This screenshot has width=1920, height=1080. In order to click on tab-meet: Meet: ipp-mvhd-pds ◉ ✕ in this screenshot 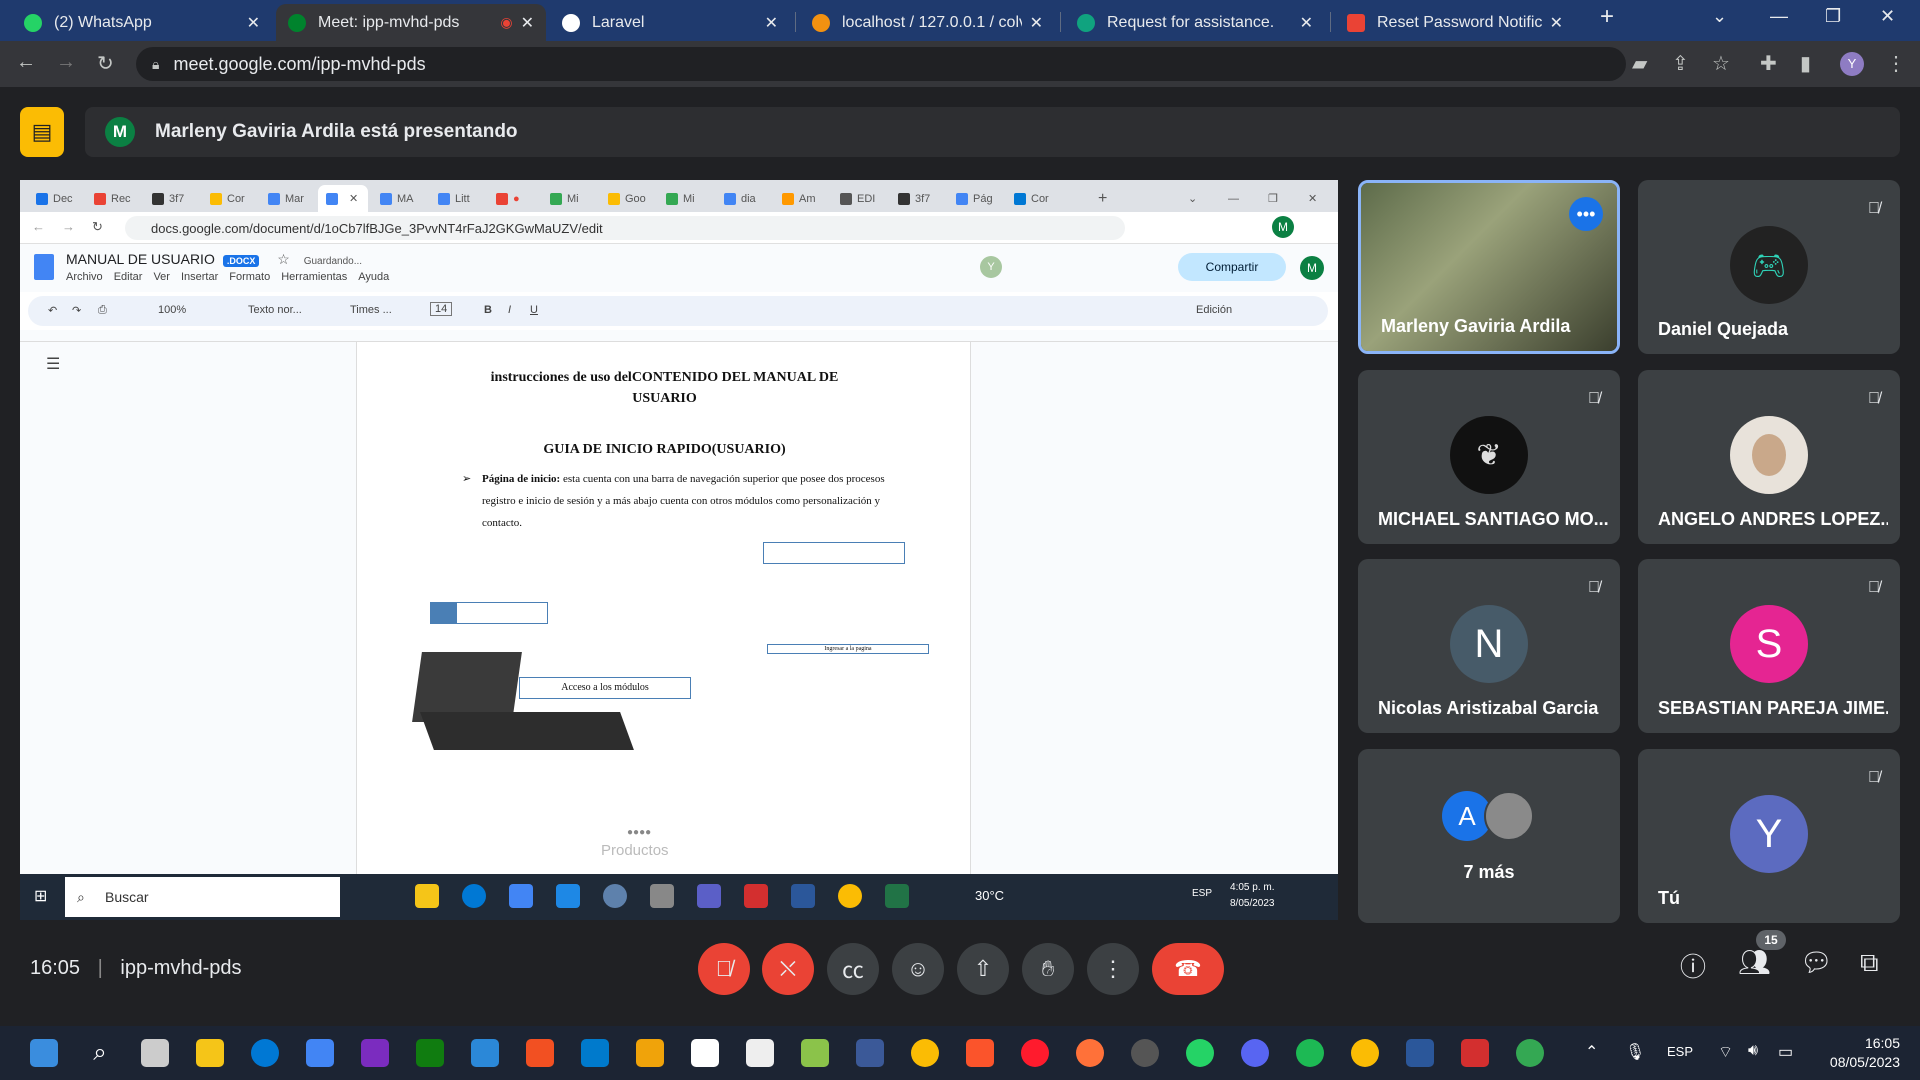, I will do `click(411, 22)`.